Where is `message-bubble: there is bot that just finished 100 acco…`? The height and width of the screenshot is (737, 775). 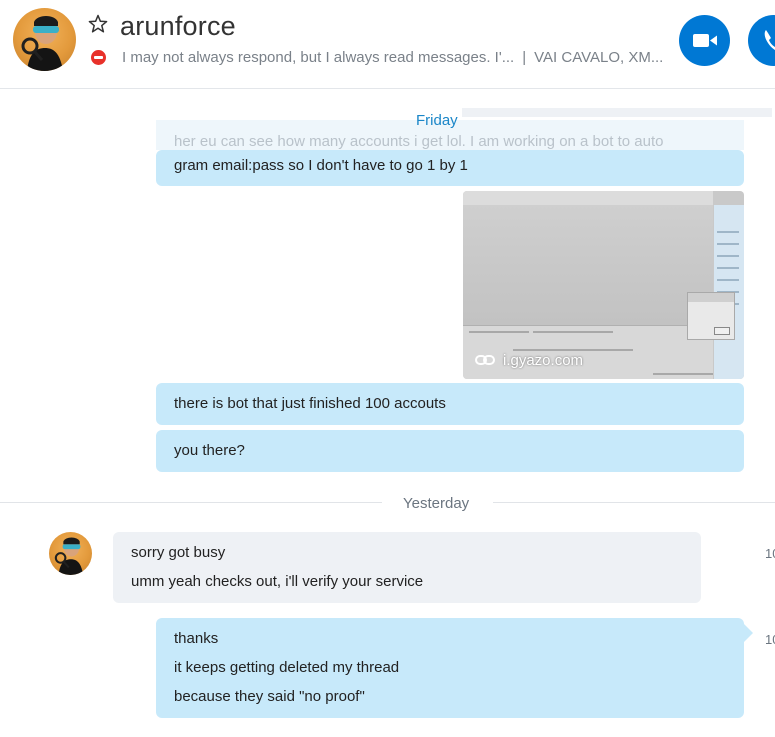 message-bubble: there is bot that just finished 100 acco… is located at coordinates (450, 404).